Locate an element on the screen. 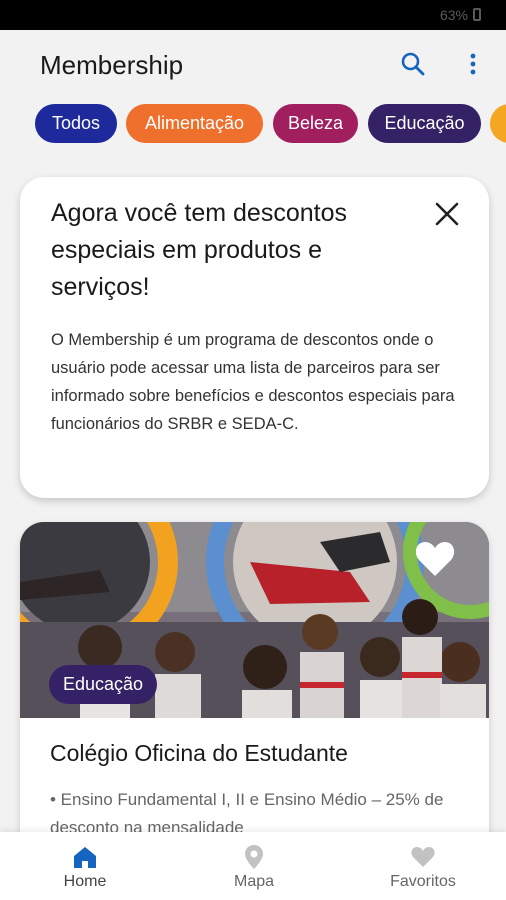 Image resolution: width=506 pixels, height=900 pixels. chip-beleza: Beleza is located at coordinates (315, 123).